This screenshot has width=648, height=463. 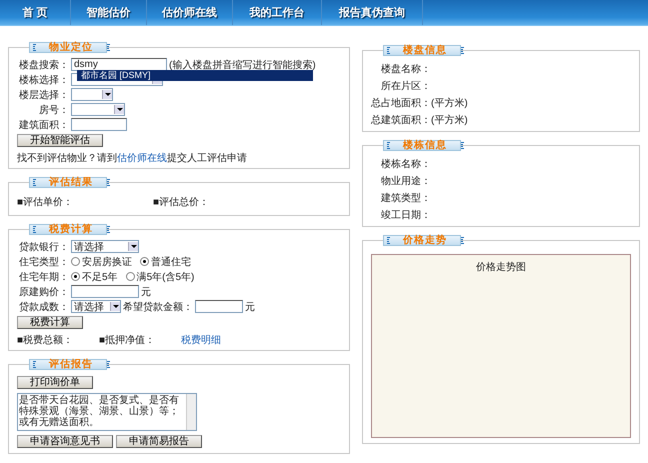 I want to click on option-label: 普通住宅, so click(x=171, y=262).